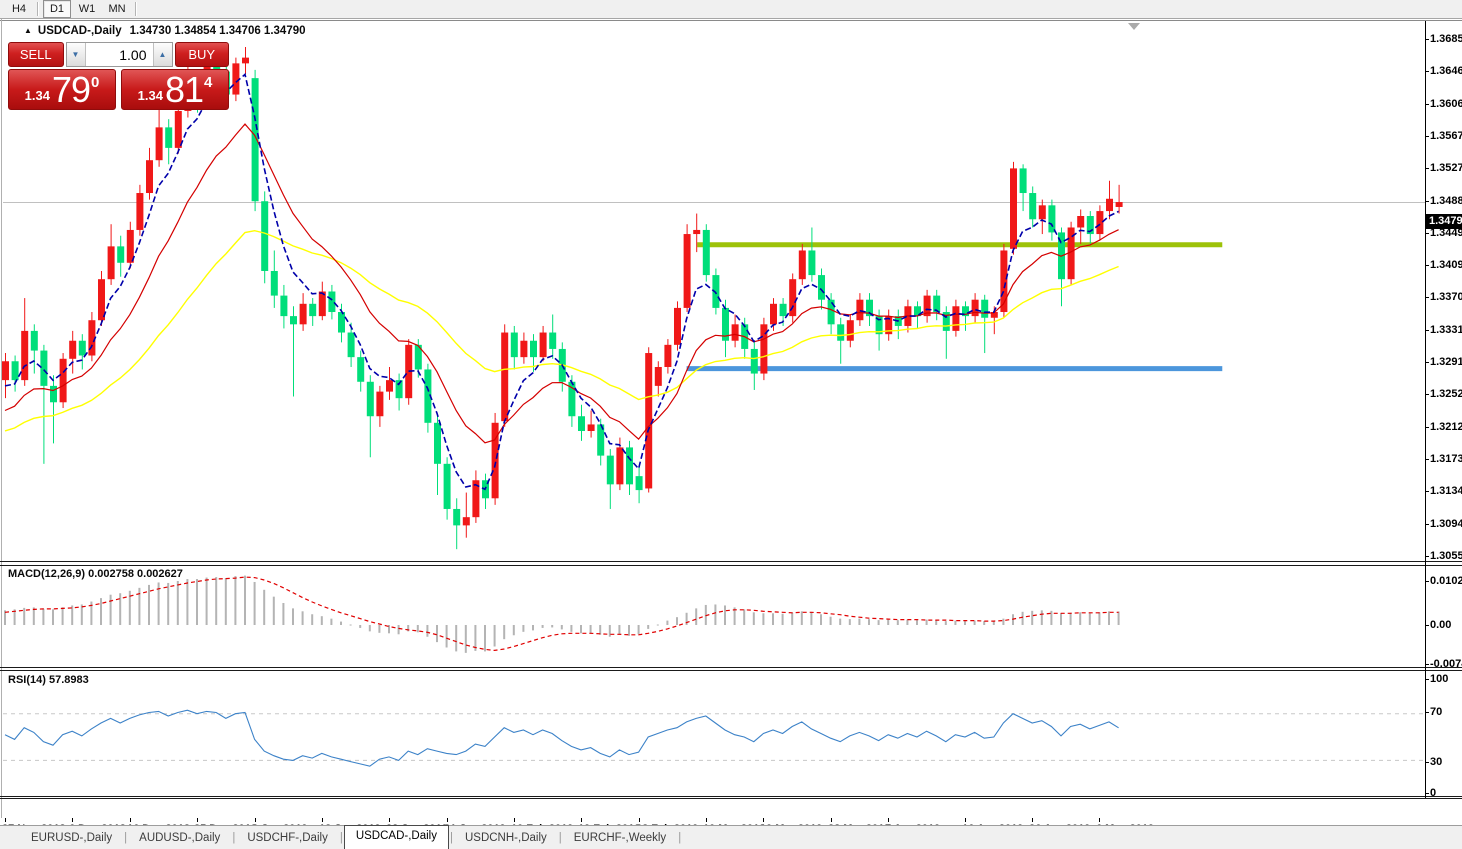 The width and height of the screenshot is (1462, 849). I want to click on buy-button: BUY, so click(201, 54).